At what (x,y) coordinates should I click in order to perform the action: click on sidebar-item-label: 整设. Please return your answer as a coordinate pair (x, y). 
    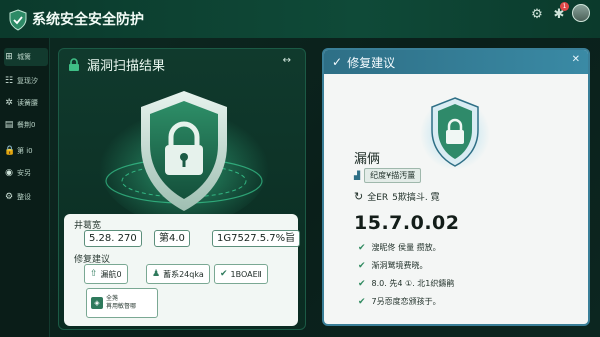
    Looking at the image, I should click on (24, 197).